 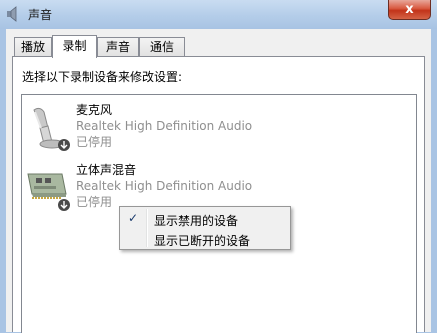 I want to click on menu-item-label: 显示已断开的设备, so click(x=202, y=241).